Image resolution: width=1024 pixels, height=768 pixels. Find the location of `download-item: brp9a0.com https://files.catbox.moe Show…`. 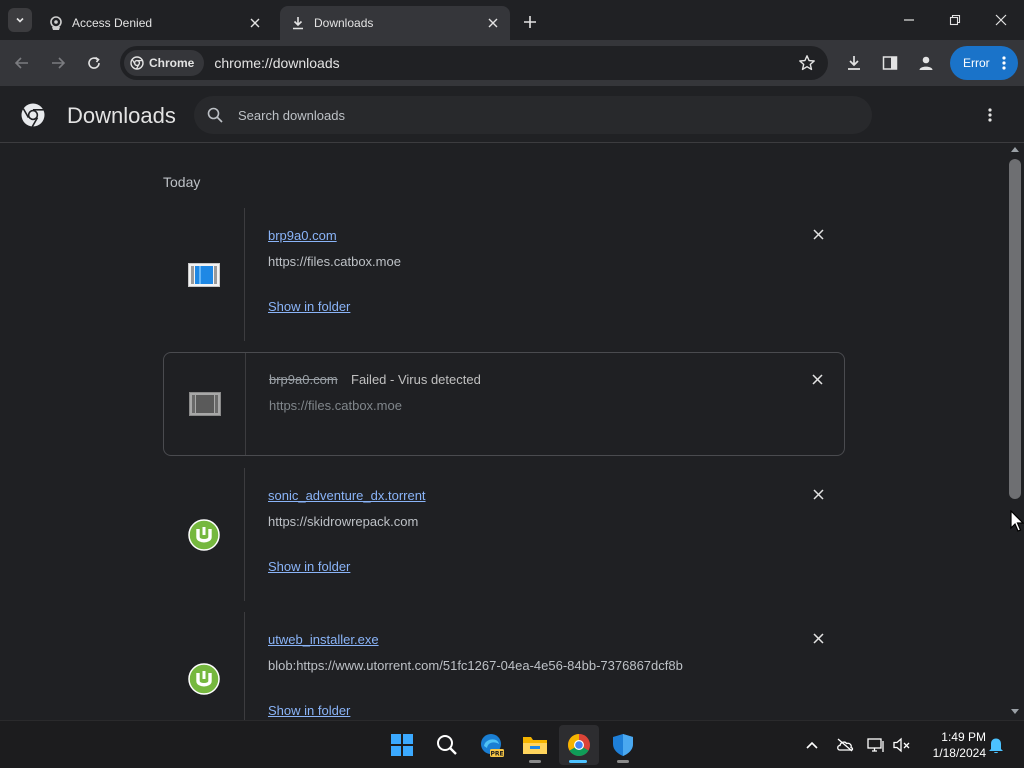

download-item: brp9a0.com https://files.catbox.moe Show… is located at coordinates (504, 274).